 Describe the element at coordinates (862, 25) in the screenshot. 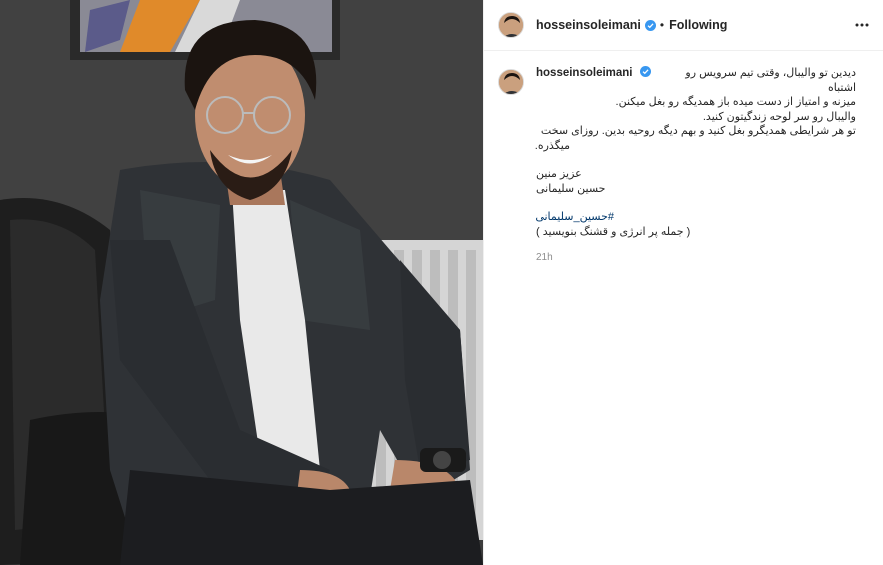

I see `more-options-icon` at that location.